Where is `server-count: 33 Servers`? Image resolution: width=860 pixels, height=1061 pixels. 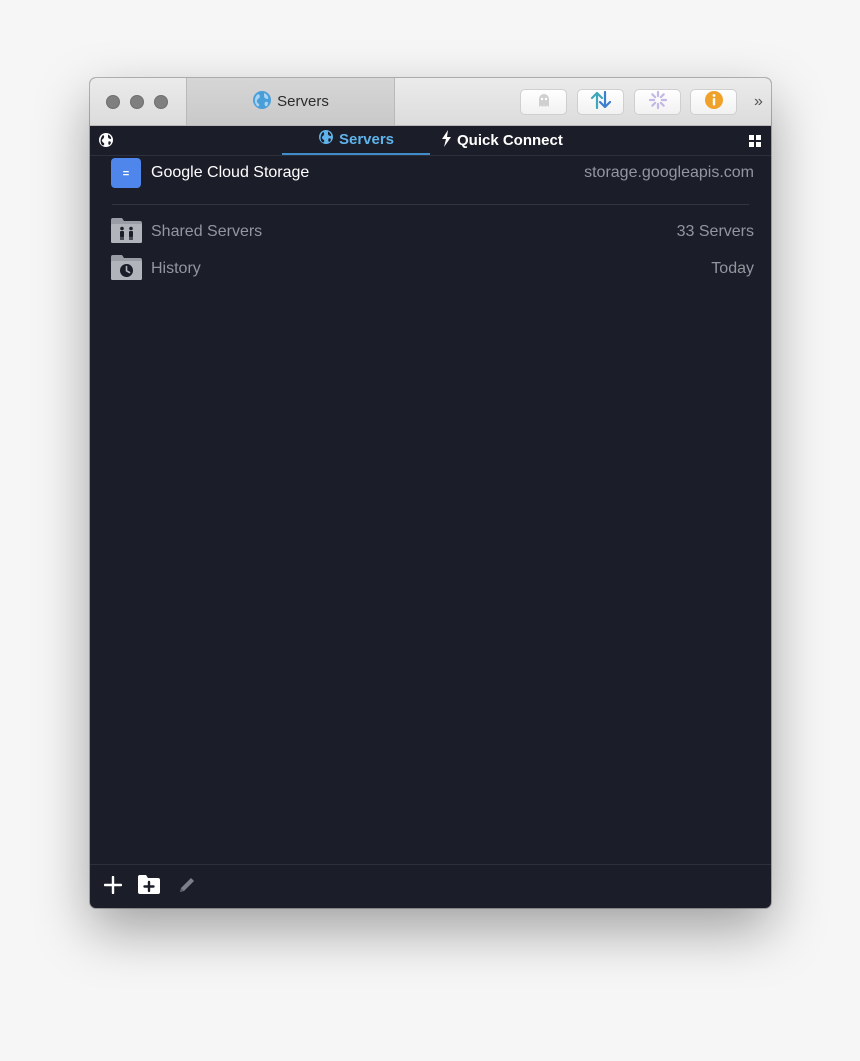
server-count: 33 Servers is located at coordinates (715, 231).